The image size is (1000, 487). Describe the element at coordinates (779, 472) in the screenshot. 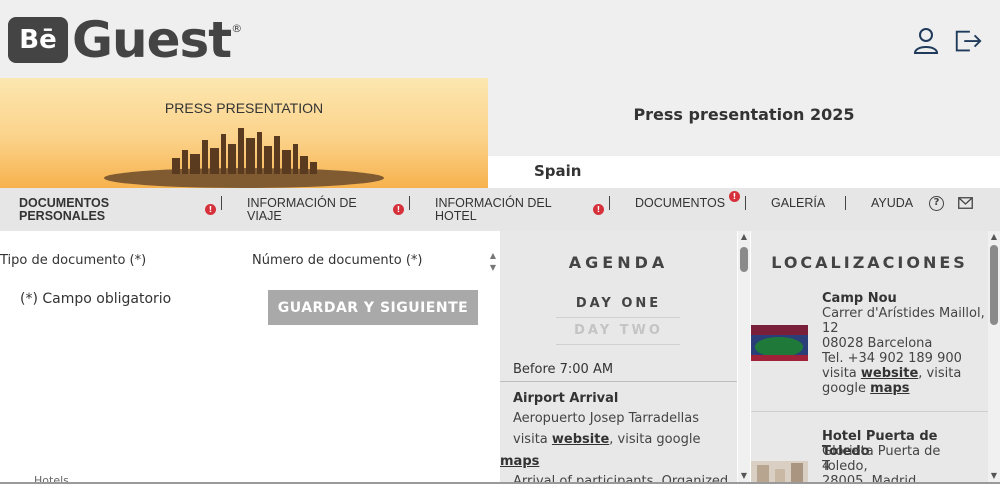

I see `hotel-thumbnail` at that location.